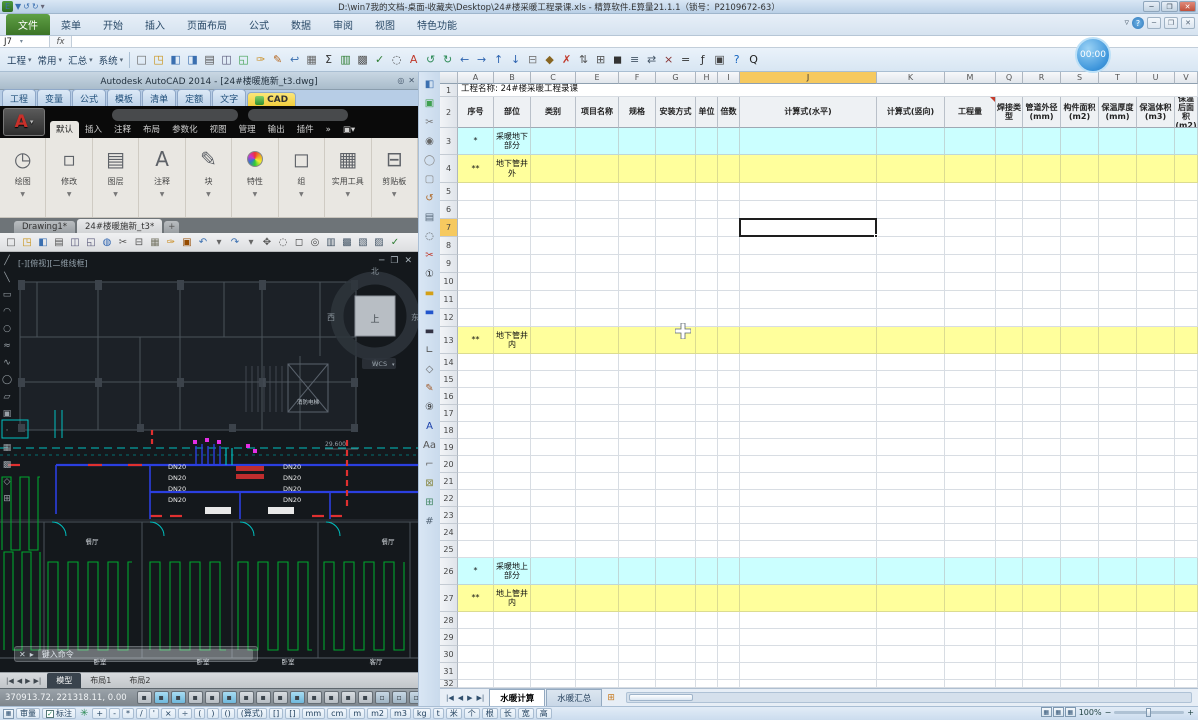 The height and width of the screenshot is (720, 1198). I want to click on drawing-tab-0: Drawing1*, so click(45, 227).